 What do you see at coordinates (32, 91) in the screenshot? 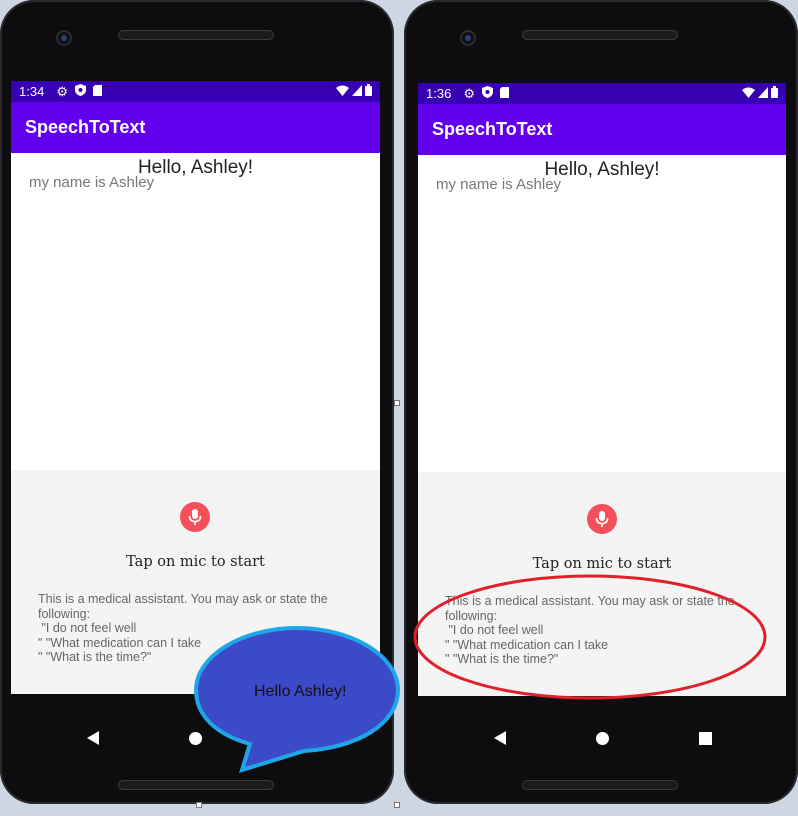
I see `status-time: 1:34` at bounding box center [32, 91].